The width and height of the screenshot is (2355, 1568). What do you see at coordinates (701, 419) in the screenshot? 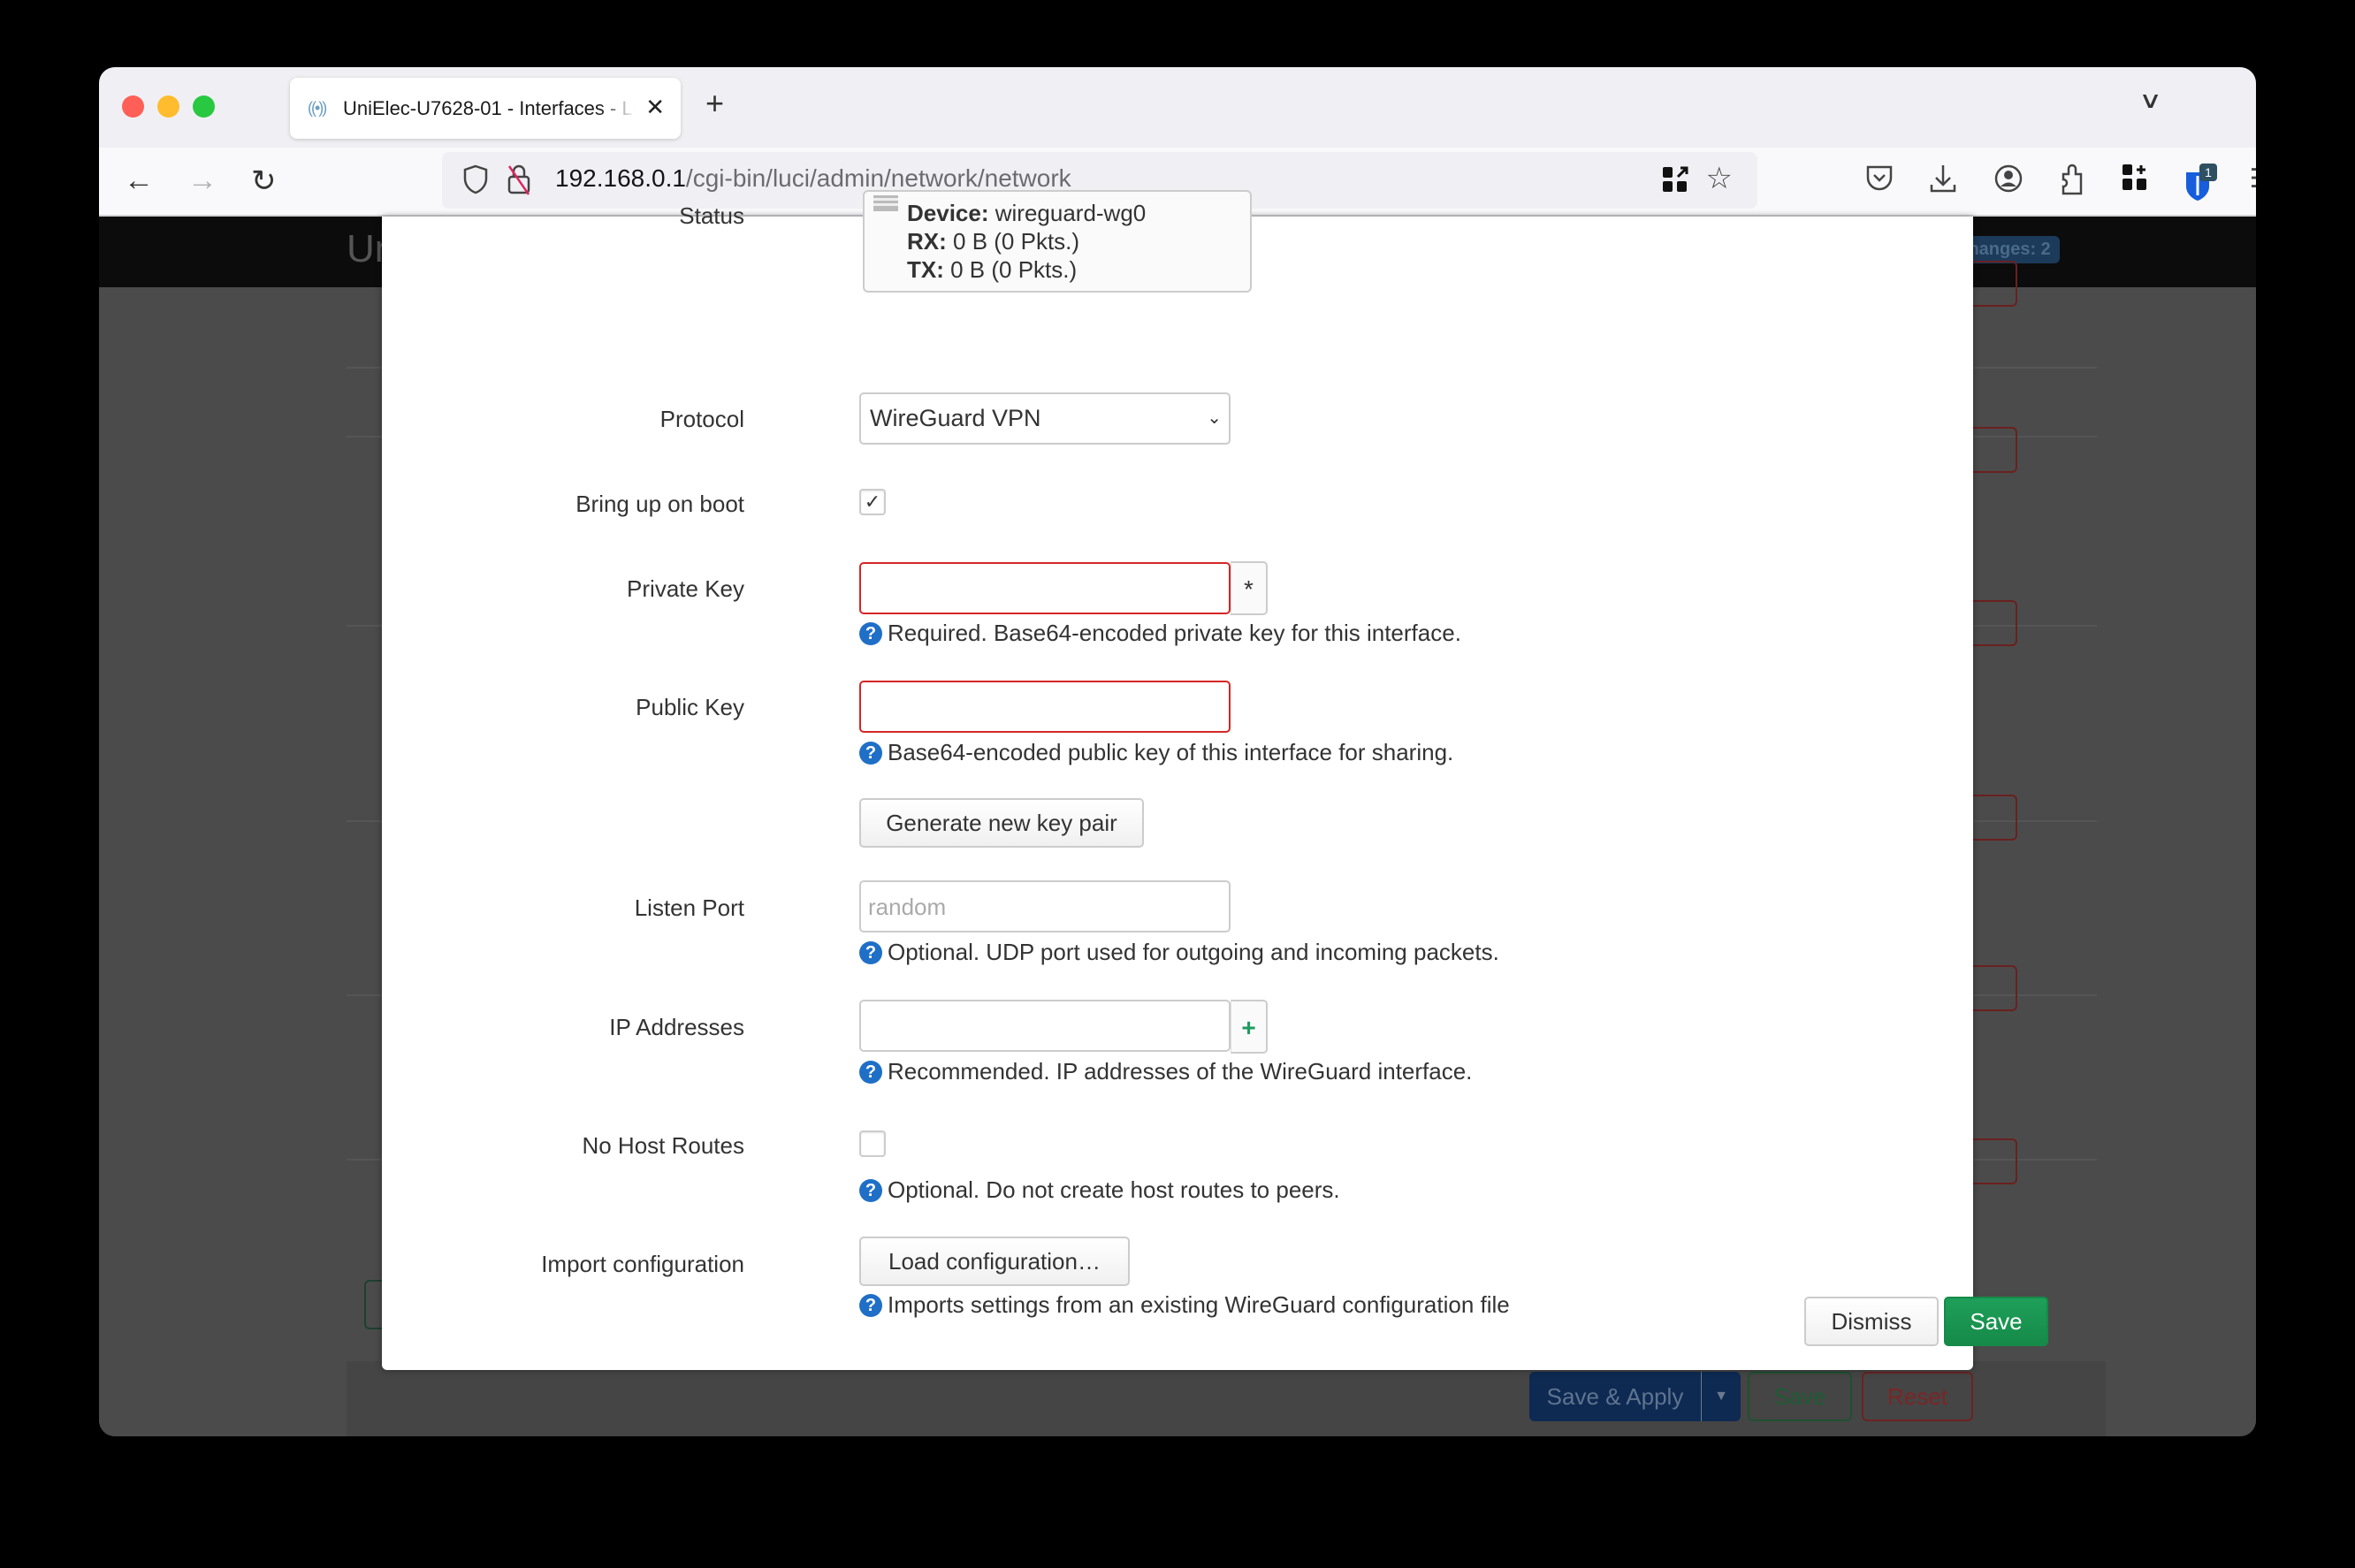
I see `protocol-label: Protocol` at bounding box center [701, 419].